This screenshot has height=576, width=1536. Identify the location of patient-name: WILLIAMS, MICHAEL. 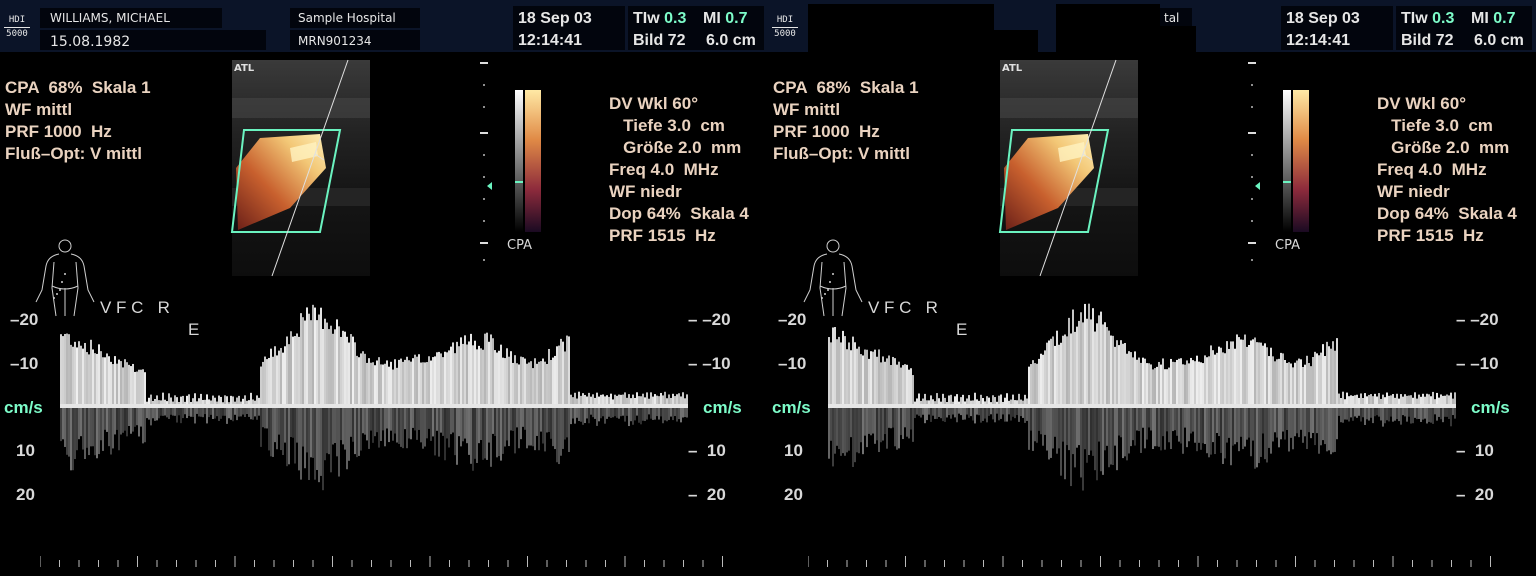
(110, 18).